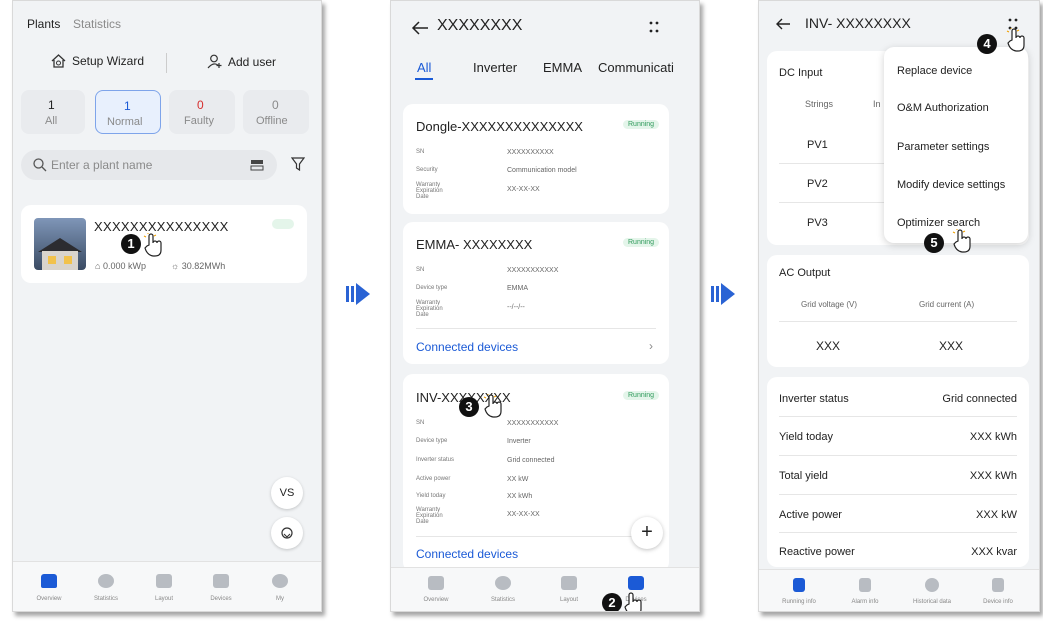 This screenshot has width=1043, height=625. What do you see at coordinates (938, 223) in the screenshot?
I see `menu-optimizer-search: Optimizer search` at bounding box center [938, 223].